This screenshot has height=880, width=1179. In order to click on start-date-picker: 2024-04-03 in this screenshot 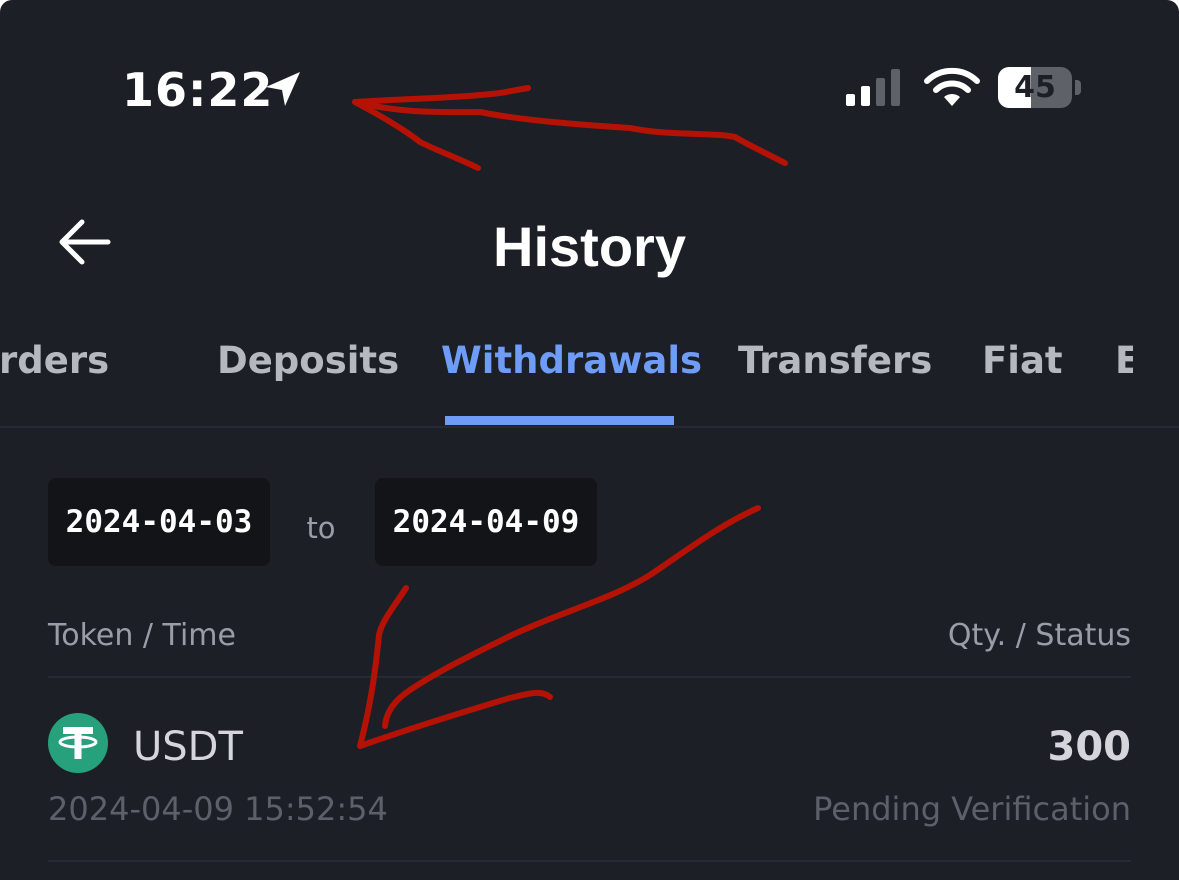, I will do `click(159, 522)`.